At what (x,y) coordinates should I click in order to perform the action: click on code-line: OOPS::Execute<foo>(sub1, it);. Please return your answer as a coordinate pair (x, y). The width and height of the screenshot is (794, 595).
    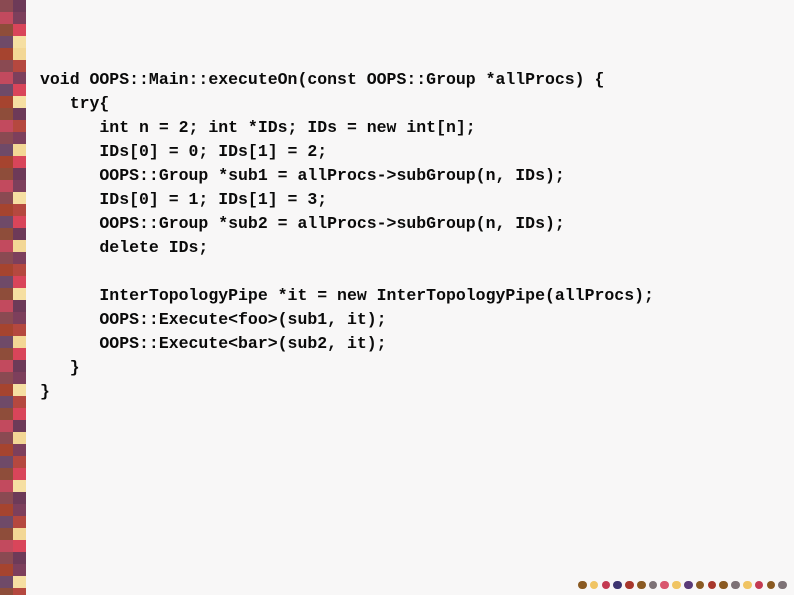
    Looking at the image, I should click on (213, 319).